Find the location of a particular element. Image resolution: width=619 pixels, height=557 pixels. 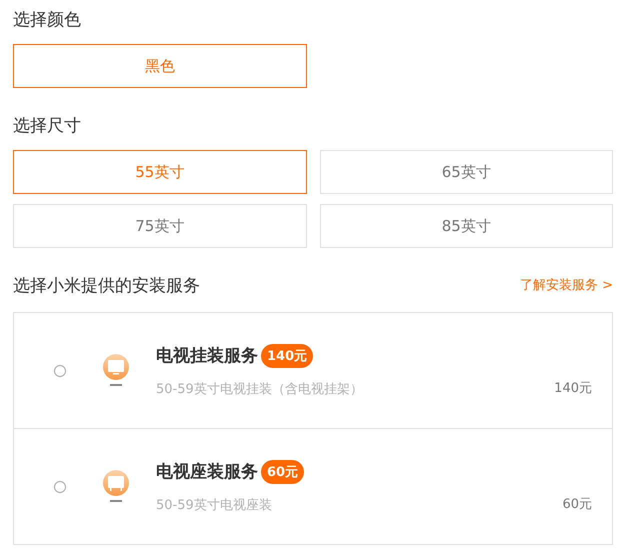

install-info-link: 了解安装服务 > is located at coordinates (566, 286).